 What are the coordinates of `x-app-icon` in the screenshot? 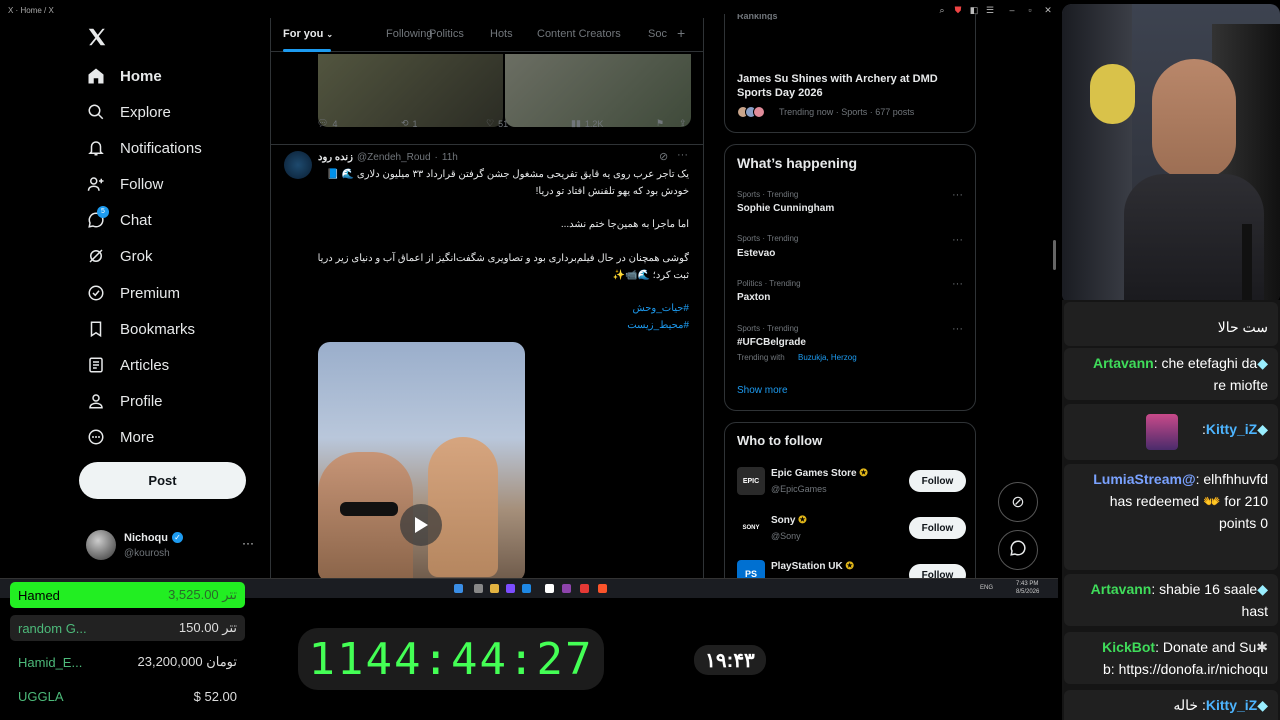 It's located at (549, 588).